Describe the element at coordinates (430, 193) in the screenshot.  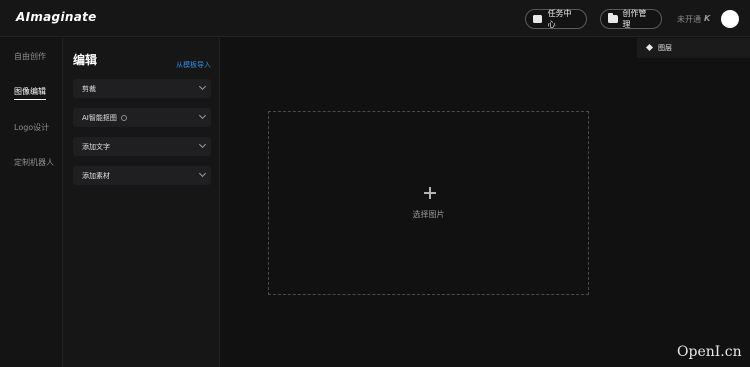
I see `plus-icon` at that location.